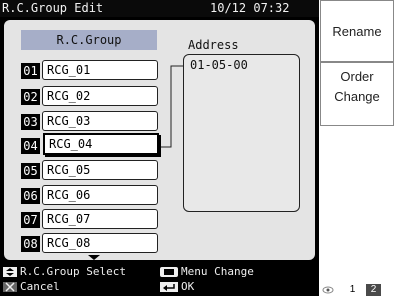 The image size is (395, 296). Describe the element at coordinates (100, 195) in the screenshot. I see `row-name: RCG_06` at that location.